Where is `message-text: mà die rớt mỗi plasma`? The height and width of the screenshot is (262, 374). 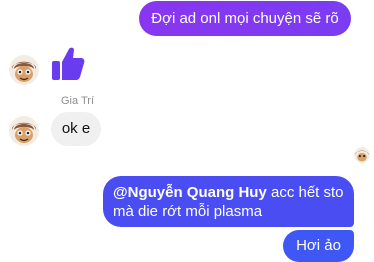
message-text: mà die rớt mỗi plasma is located at coordinates (188, 211).